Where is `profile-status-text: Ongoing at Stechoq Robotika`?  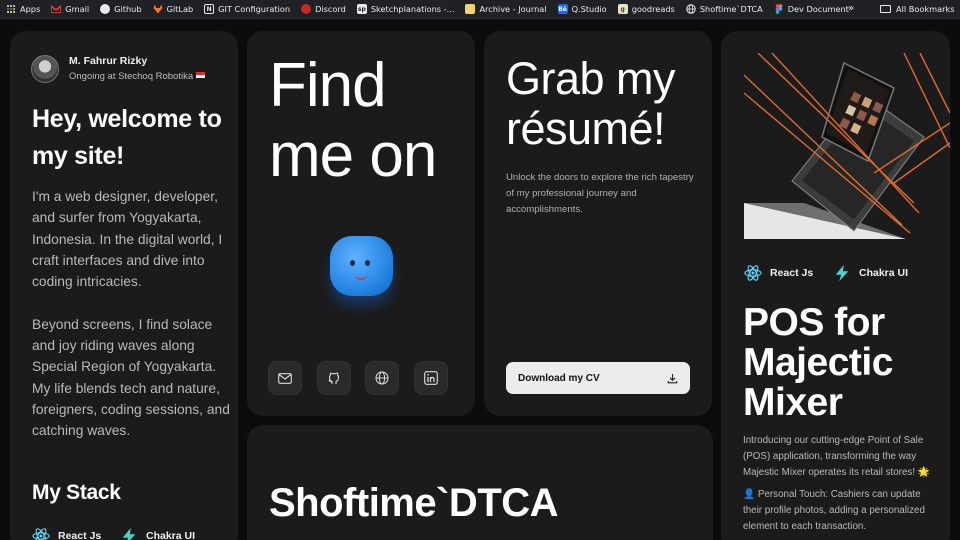
profile-status-text: Ongoing at Stechoq Robotika is located at coordinates (131, 76).